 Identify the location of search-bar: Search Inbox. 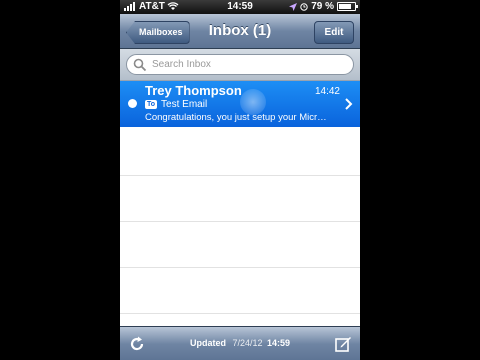
(240, 65).